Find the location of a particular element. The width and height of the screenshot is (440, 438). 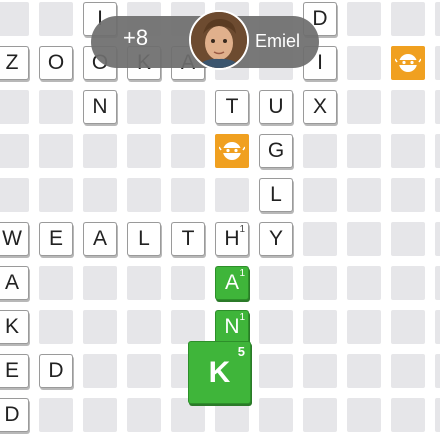

tile-letter: D is located at coordinates (12, 414).